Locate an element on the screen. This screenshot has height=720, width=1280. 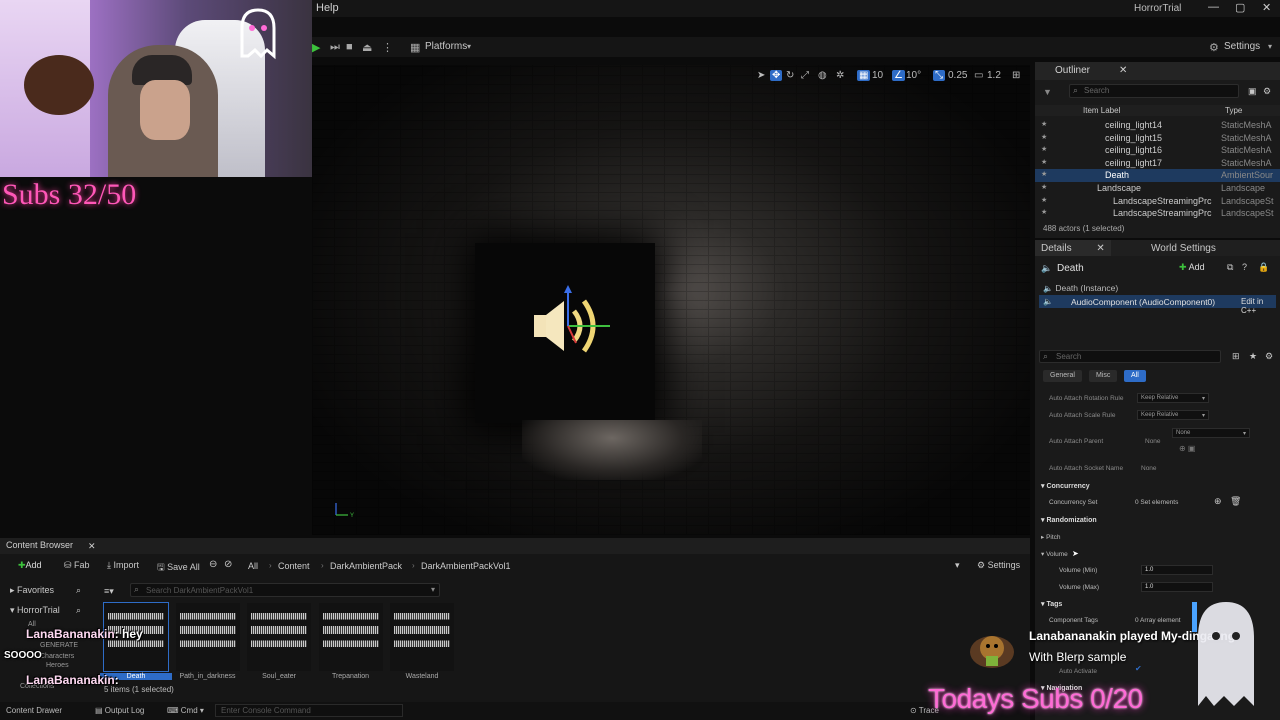
eject-icon: ⏏ is located at coordinates (367, 47).